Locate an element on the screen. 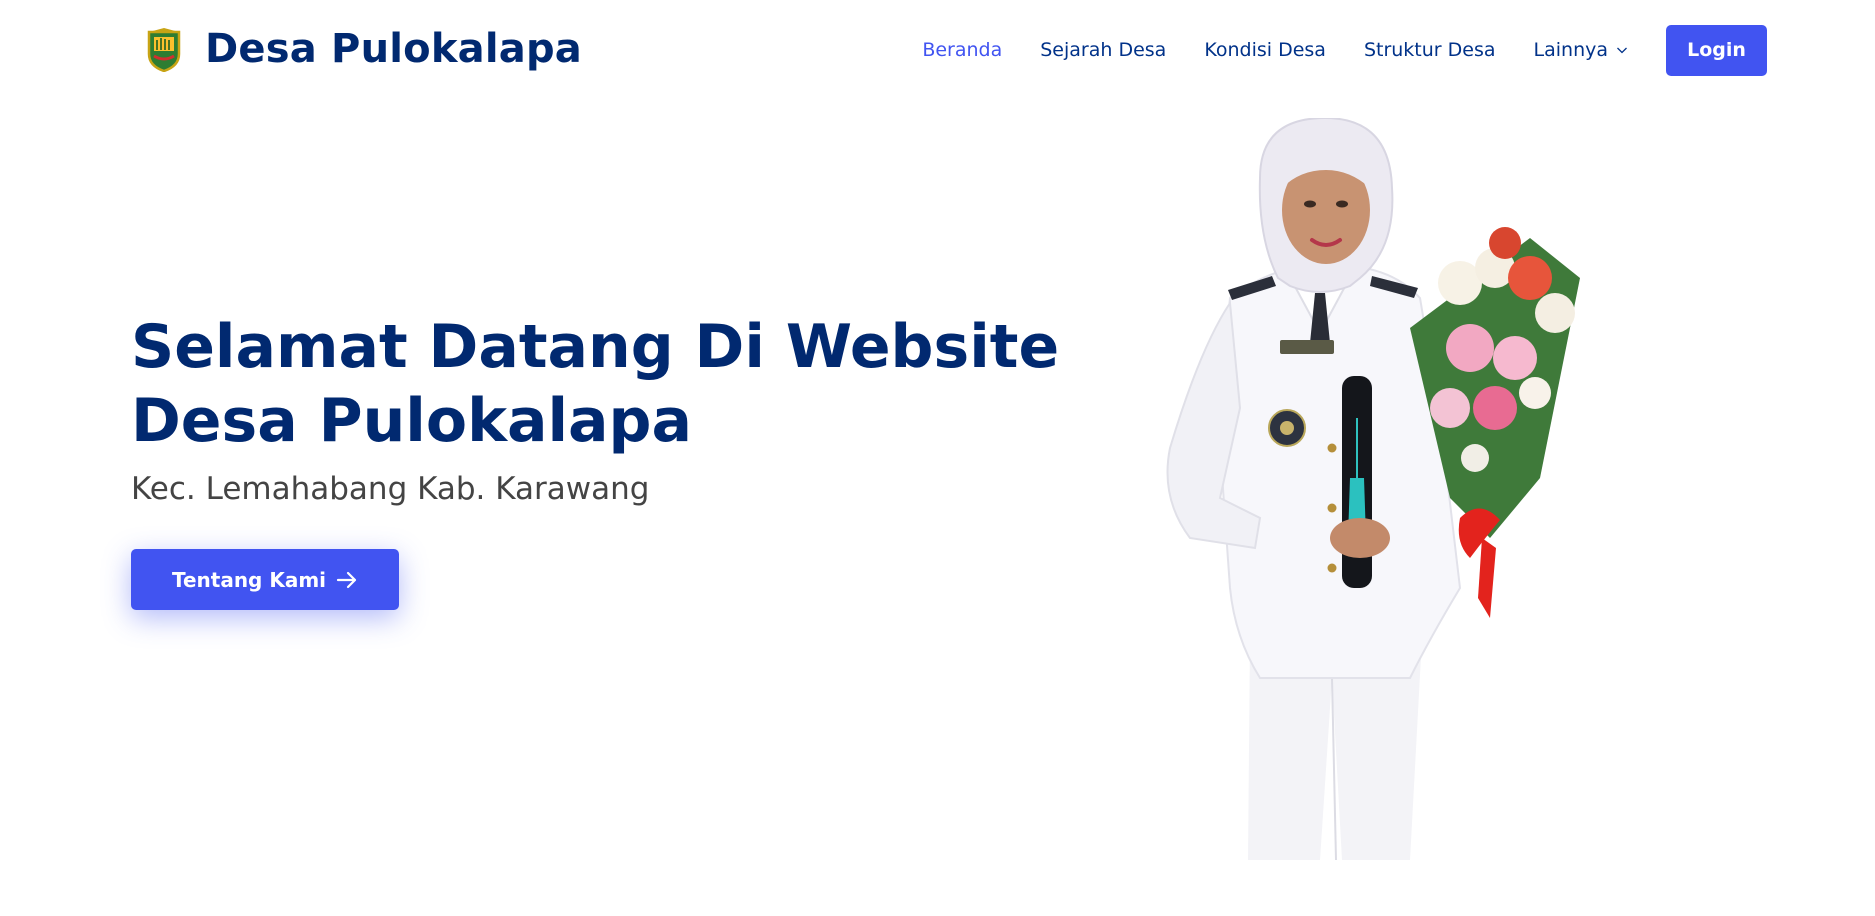  hero-title-line-1: Selamat Datang Di Website is located at coordinates (595, 347).